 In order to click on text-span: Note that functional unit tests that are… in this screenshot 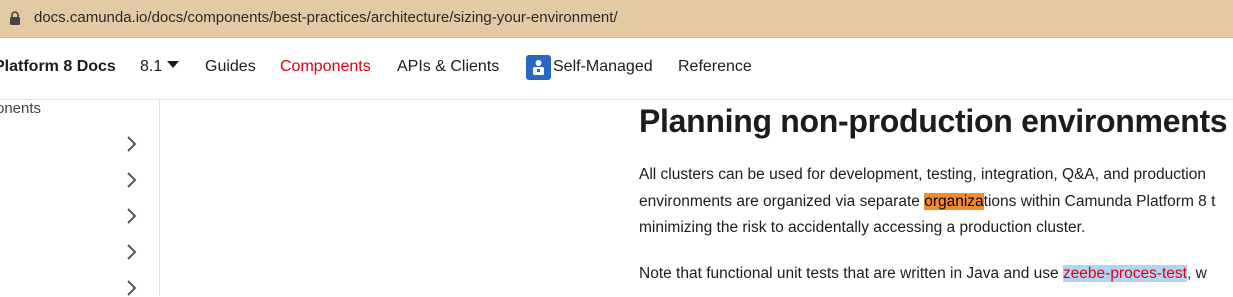, I will do `click(851, 273)`.